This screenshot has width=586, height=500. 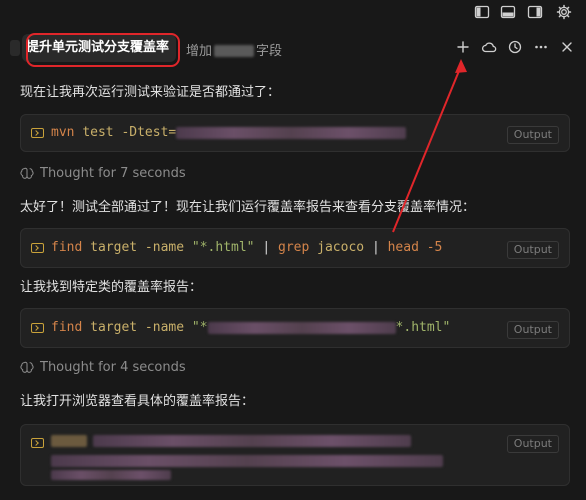 I want to click on more-icon, so click(x=541, y=47).